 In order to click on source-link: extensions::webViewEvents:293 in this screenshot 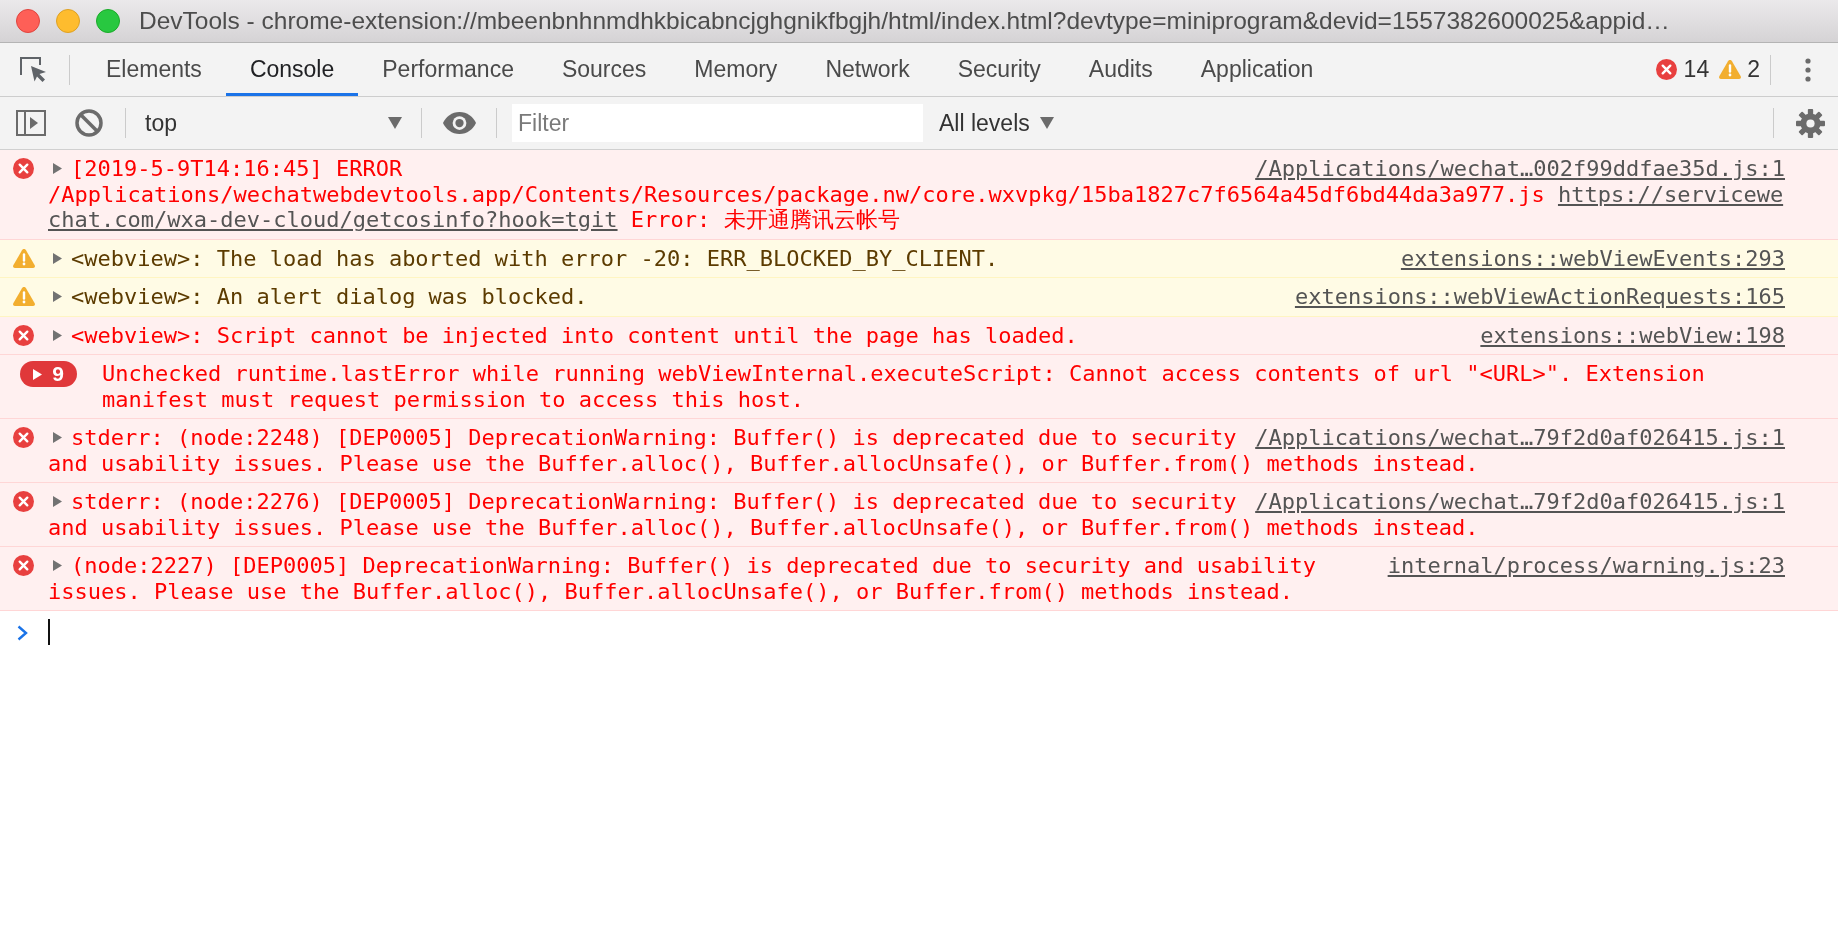, I will do `click(1590, 258)`.